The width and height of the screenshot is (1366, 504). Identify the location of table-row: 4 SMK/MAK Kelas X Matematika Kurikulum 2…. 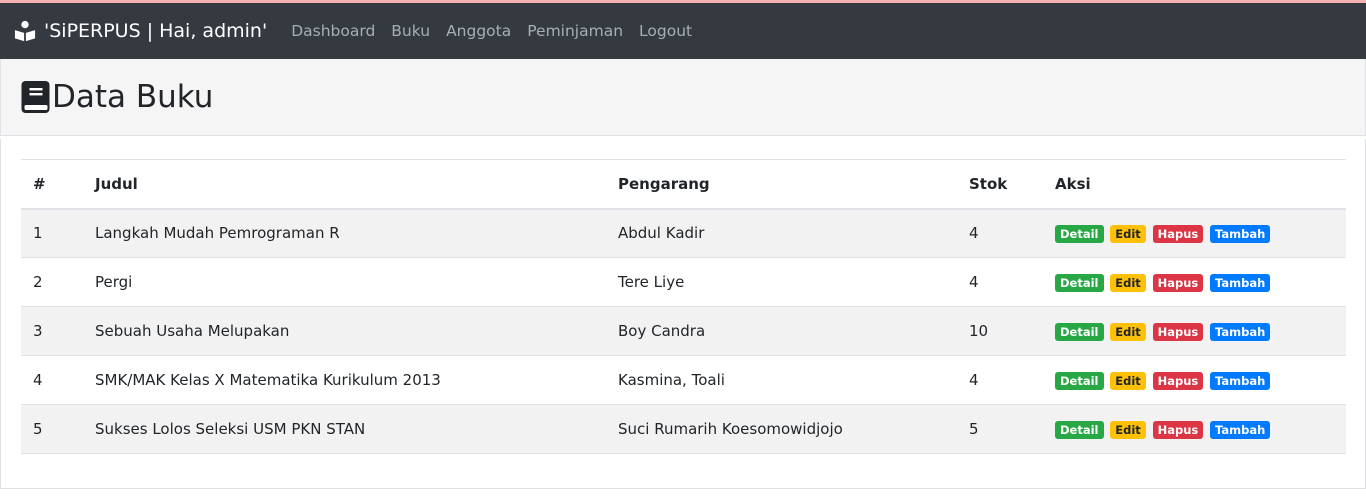
(683, 380).